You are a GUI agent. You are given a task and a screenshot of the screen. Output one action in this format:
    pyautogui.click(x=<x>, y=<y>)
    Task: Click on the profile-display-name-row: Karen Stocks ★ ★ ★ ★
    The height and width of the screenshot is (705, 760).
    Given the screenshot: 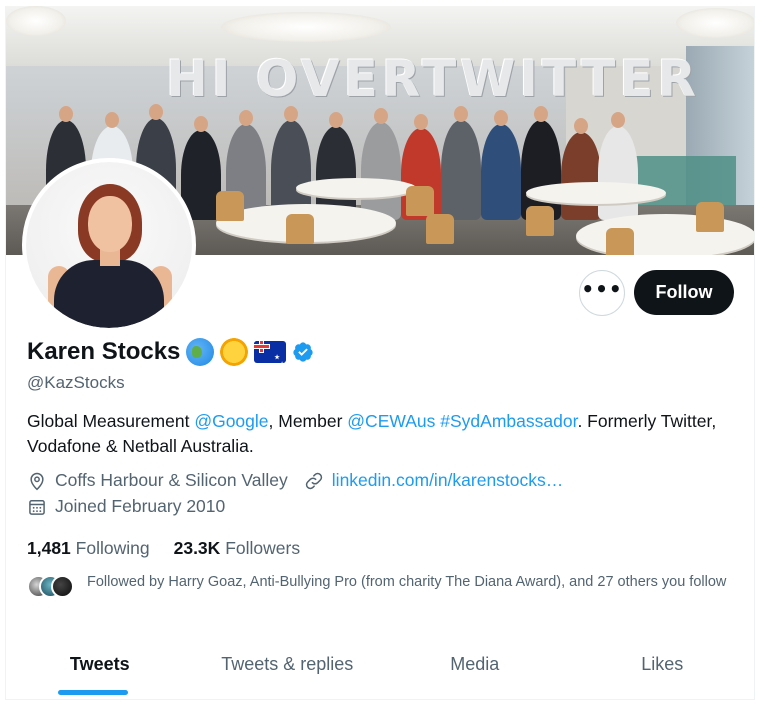 What is the action you would take?
    pyautogui.click(x=170, y=352)
    